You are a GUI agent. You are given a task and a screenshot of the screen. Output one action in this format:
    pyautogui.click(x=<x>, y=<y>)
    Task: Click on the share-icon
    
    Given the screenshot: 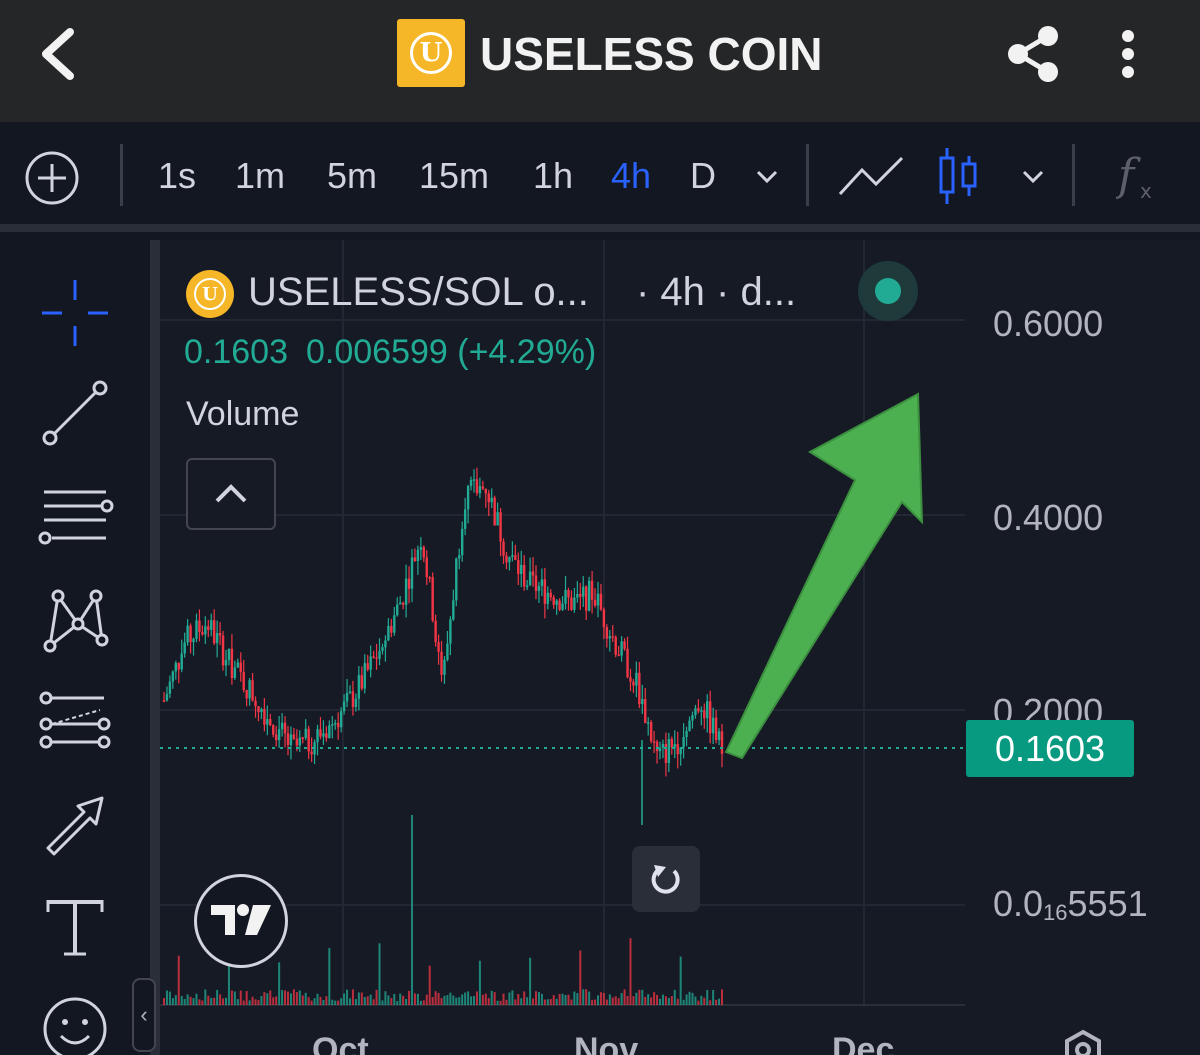 What is the action you would take?
    pyautogui.click(x=1033, y=54)
    